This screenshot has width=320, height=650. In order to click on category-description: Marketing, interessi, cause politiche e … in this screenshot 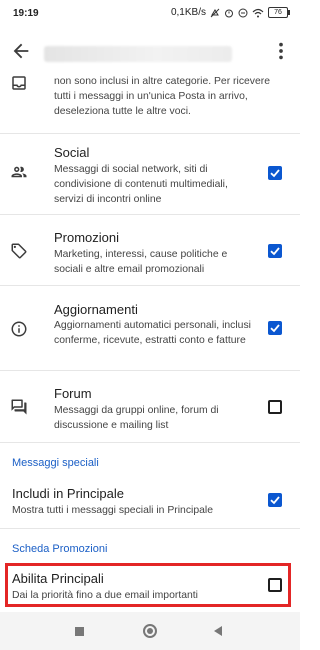, I will do `click(141, 262)`.